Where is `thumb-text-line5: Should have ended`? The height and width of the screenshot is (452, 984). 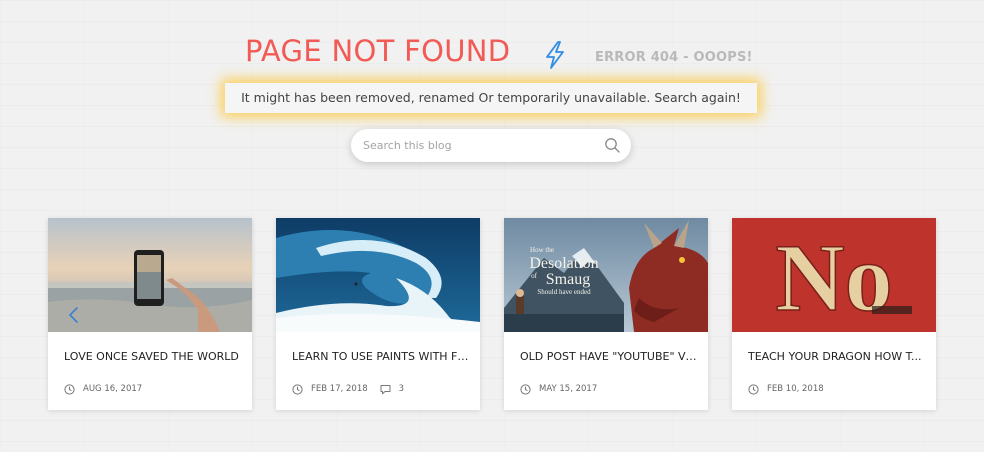
thumb-text-line5: Should have ended is located at coordinates (564, 292).